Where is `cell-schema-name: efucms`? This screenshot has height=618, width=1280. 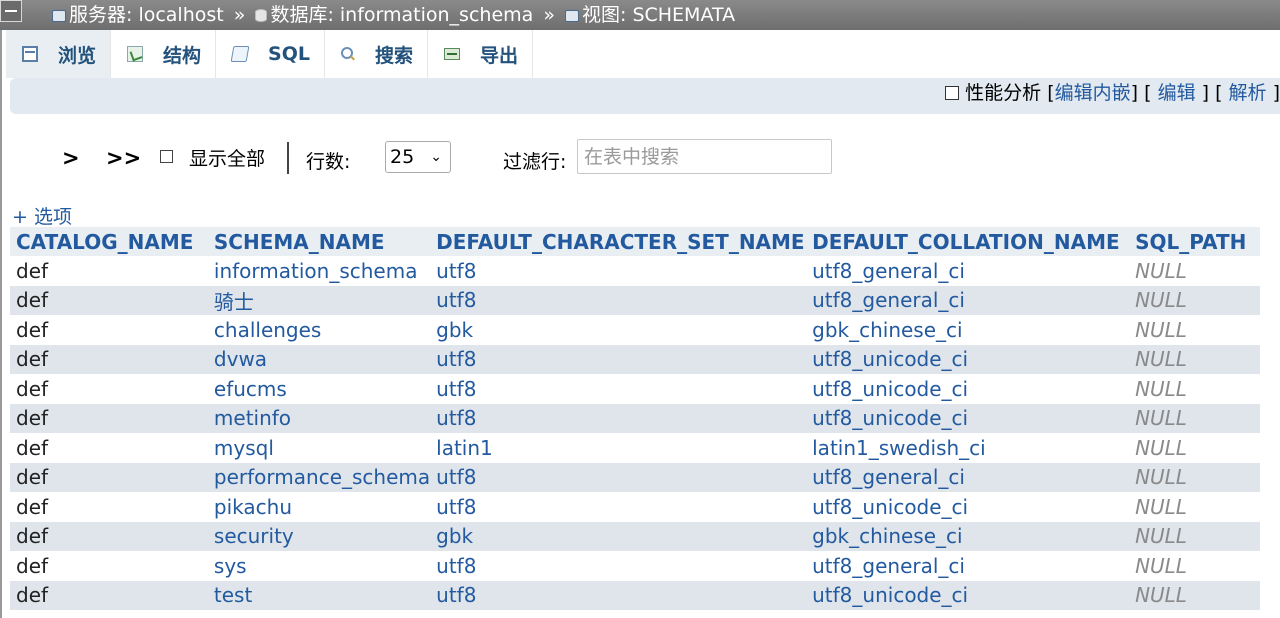
cell-schema-name: efucms is located at coordinates (319, 389).